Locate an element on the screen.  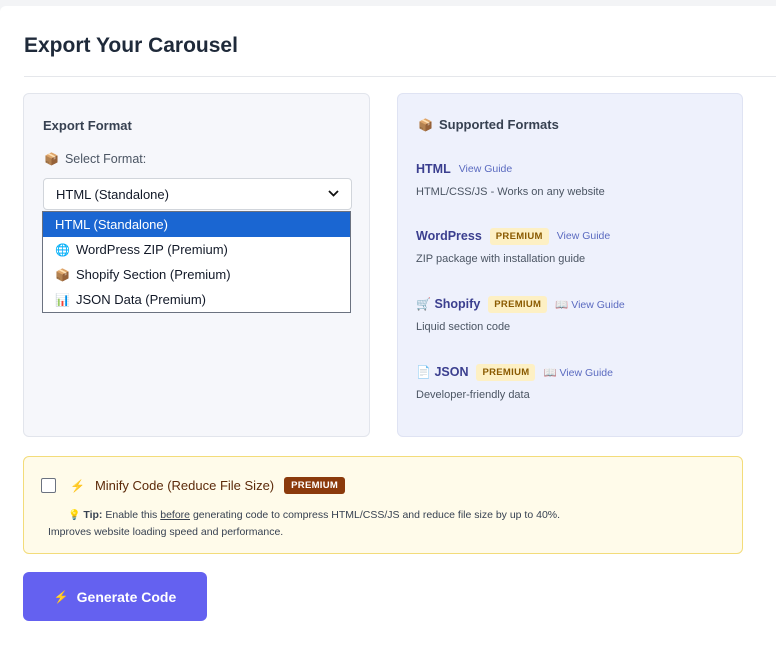
dropdown-option-shopify: 📦 Shopify Section (Premium) is located at coordinates (196, 274).